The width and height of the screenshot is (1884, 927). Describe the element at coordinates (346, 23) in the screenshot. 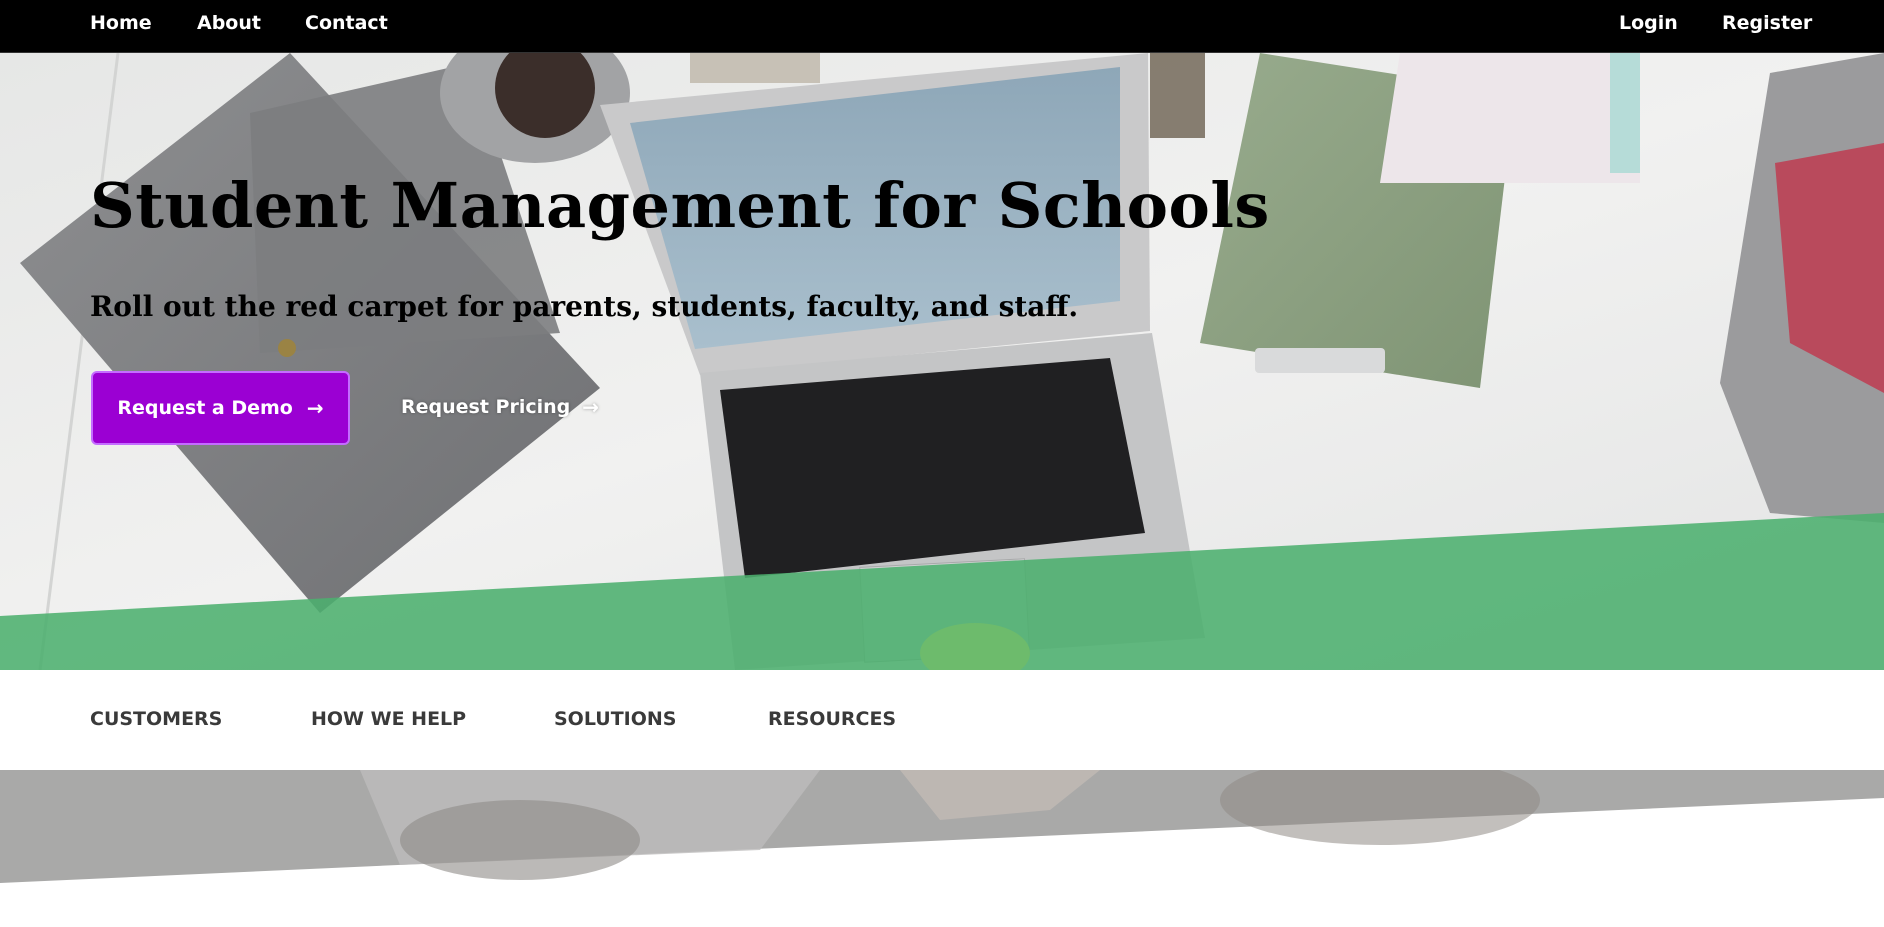

I see `nav-contact-link: Contact` at that location.